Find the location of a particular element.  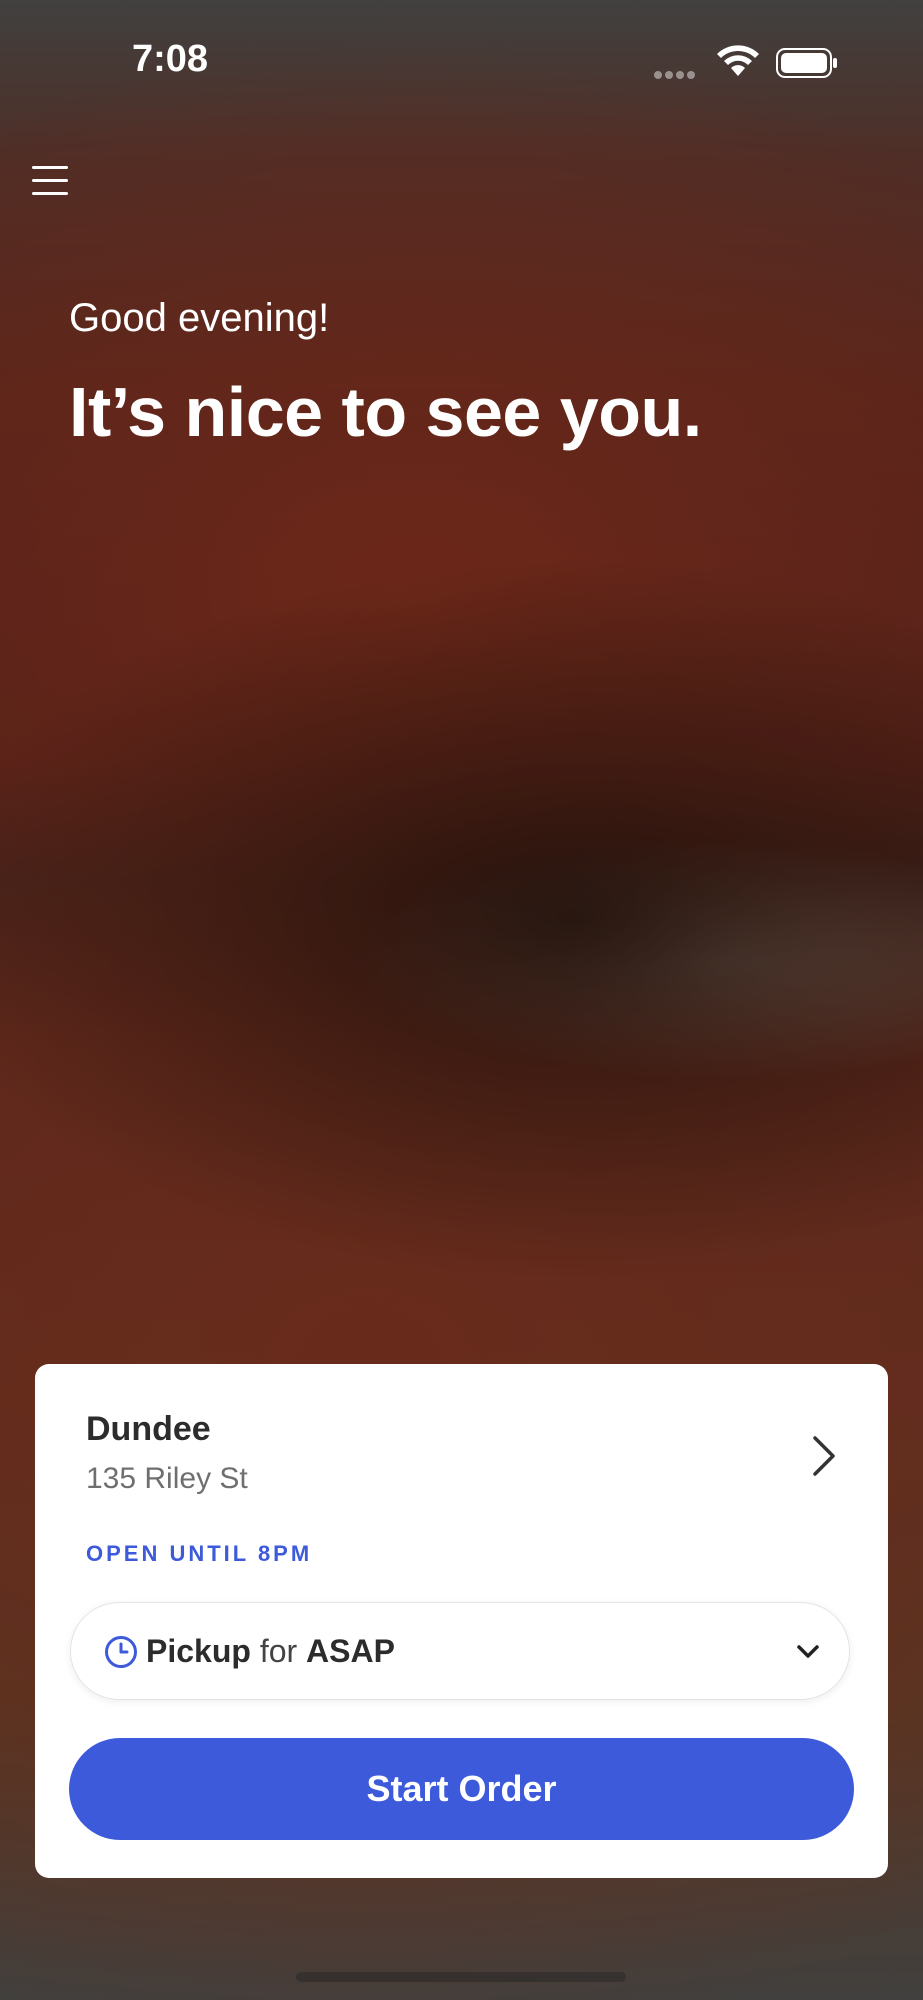

battery-icon is located at coordinates (806, 63).